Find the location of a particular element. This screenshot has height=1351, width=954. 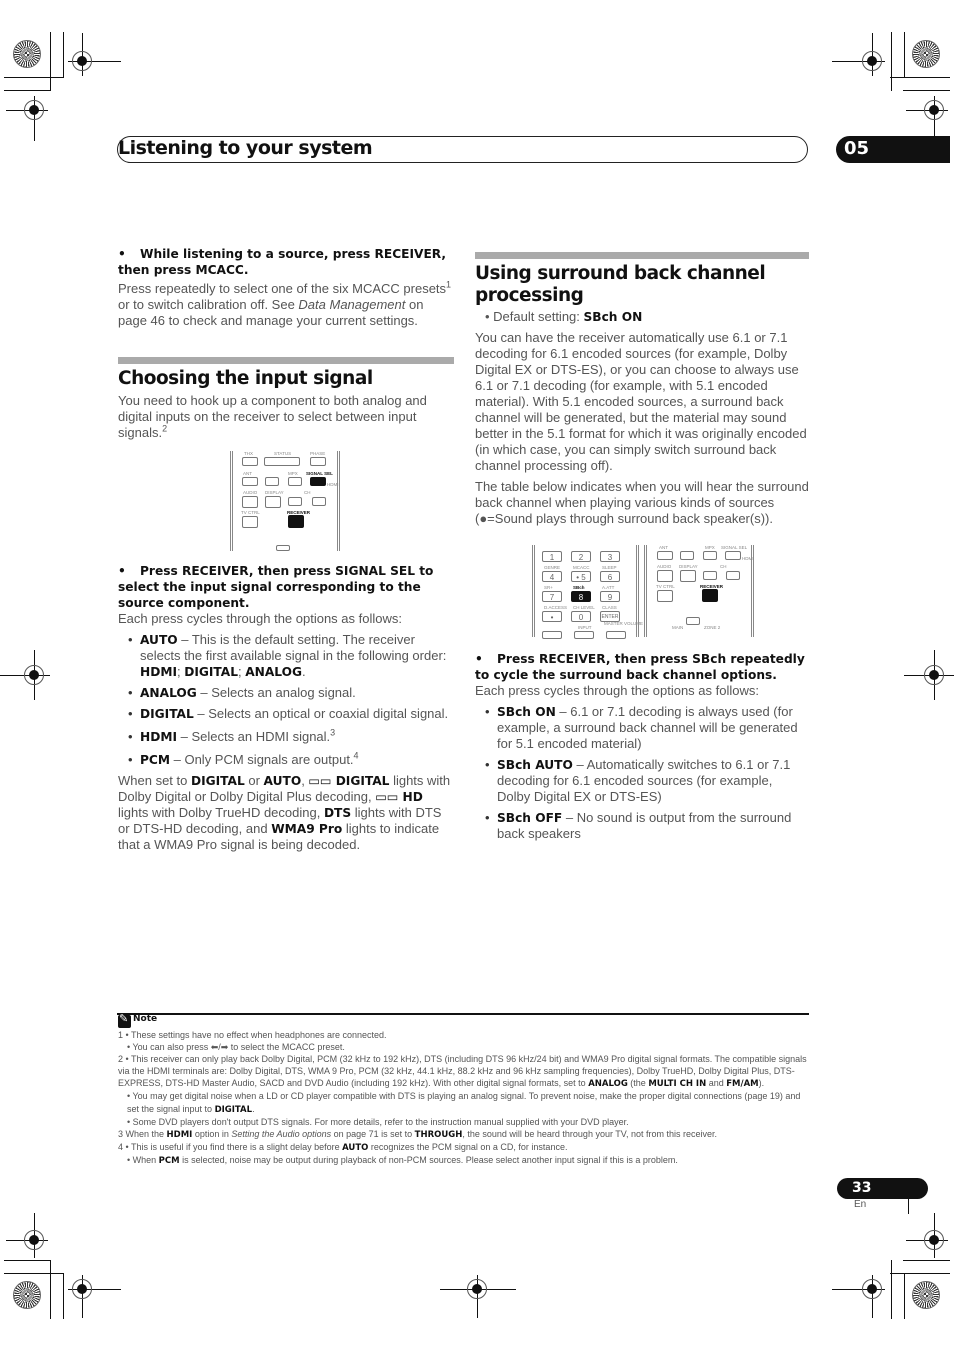

keypad-button: 0 is located at coordinates (581, 616).